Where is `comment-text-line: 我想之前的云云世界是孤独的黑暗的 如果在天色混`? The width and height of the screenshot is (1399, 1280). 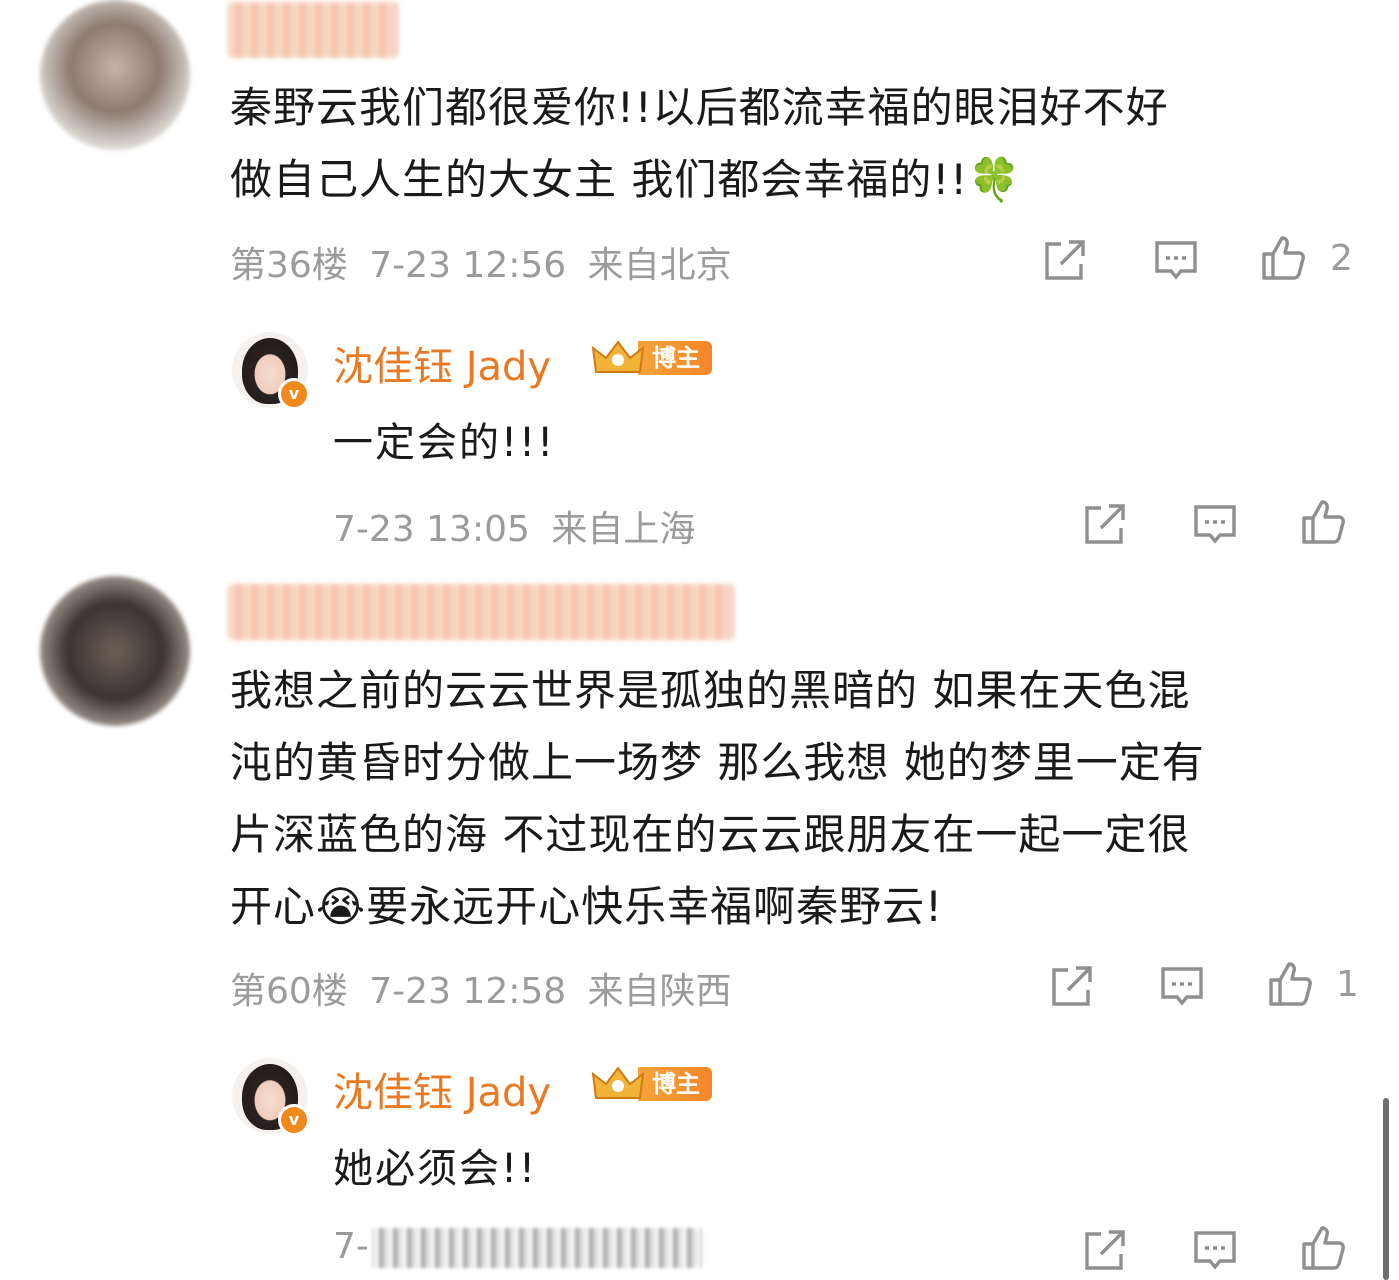 comment-text-line: 我想之前的云云世界是孤独的黑暗的 如果在天色混 is located at coordinates (710, 690).